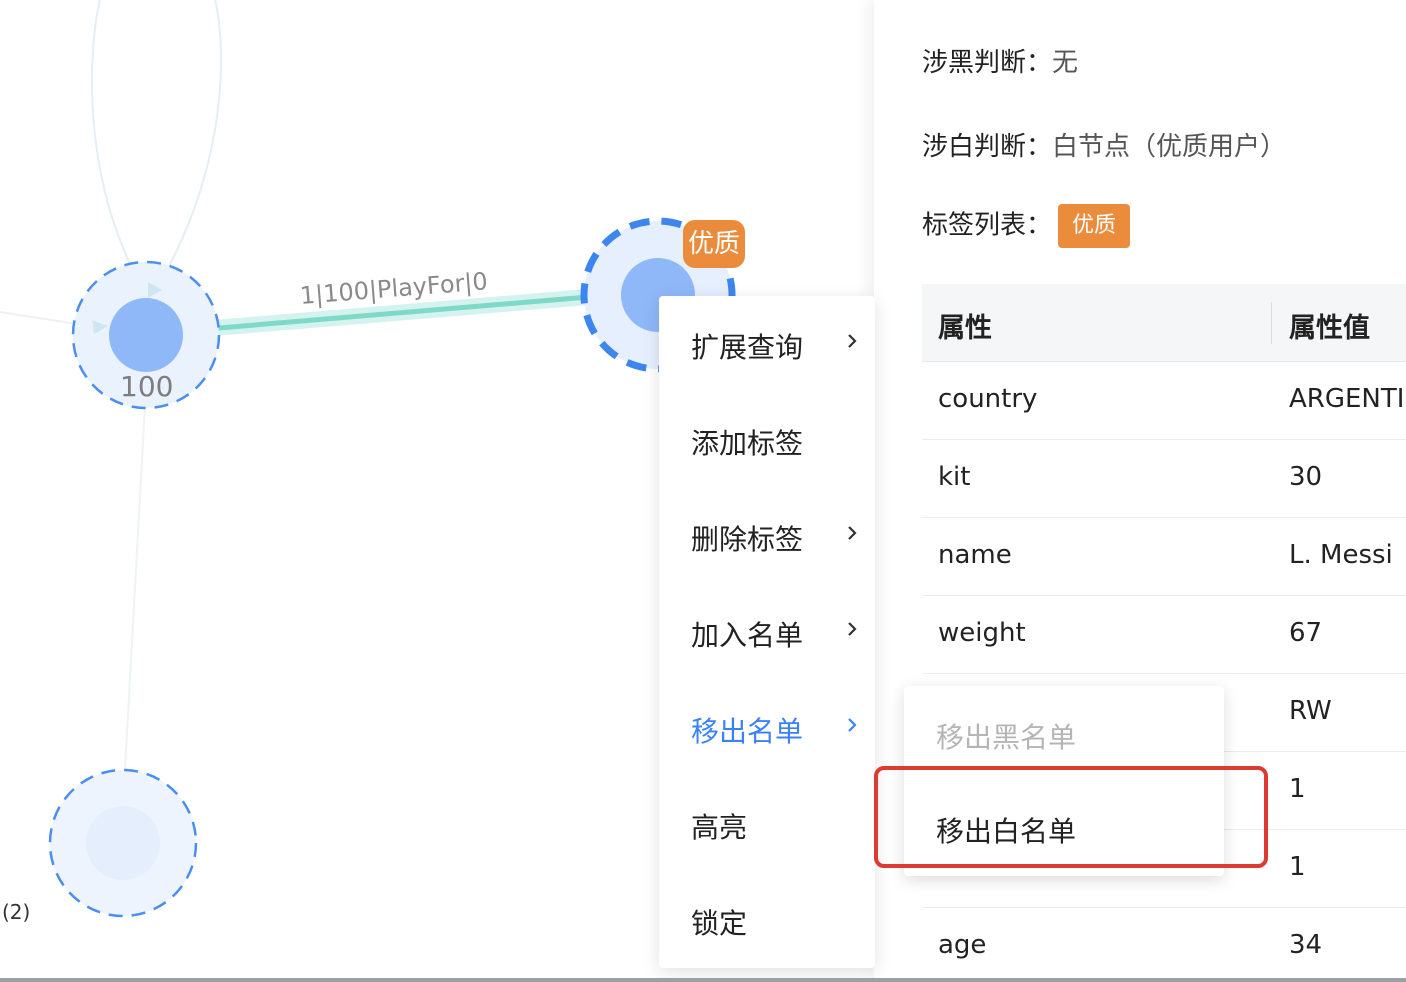 This screenshot has width=1406, height=982. Describe the element at coordinates (1169, 147) in the screenshot. I see `white-judgement-value: 白节点（优质用户）` at that location.